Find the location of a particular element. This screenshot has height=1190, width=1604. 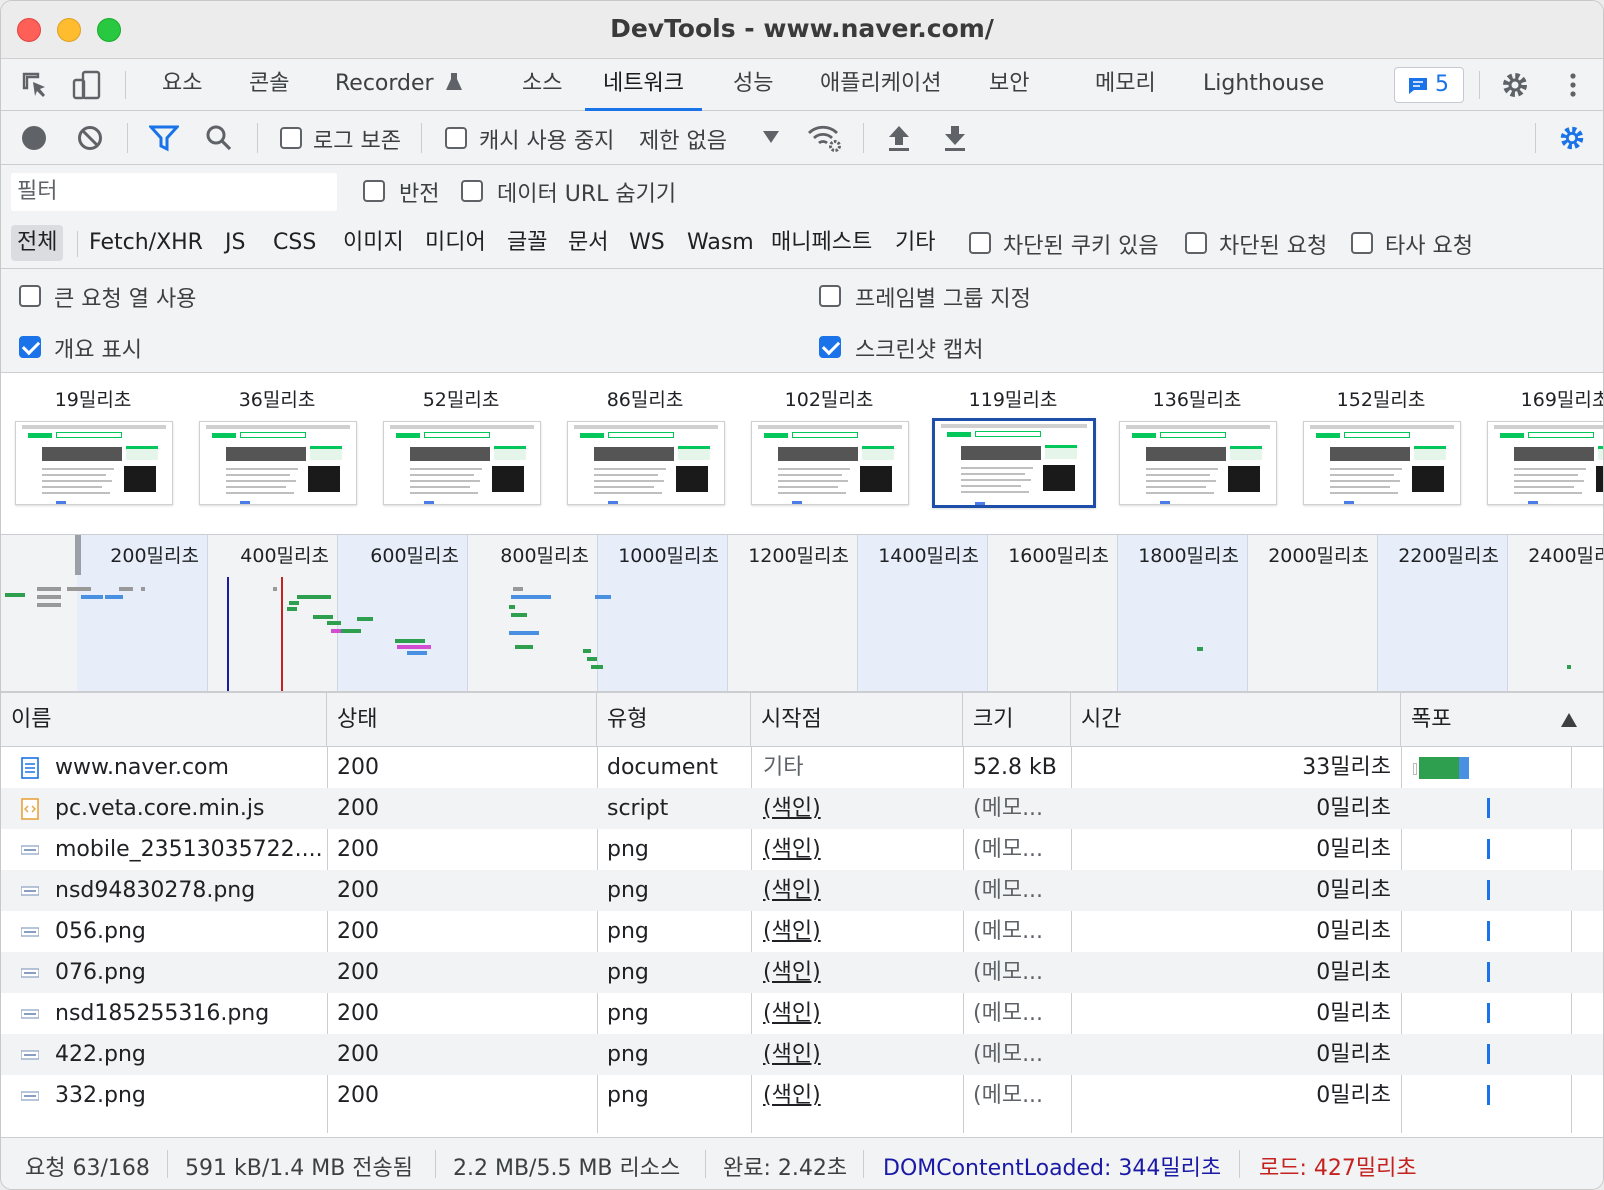

request-name: 422.png is located at coordinates (188, 1054).